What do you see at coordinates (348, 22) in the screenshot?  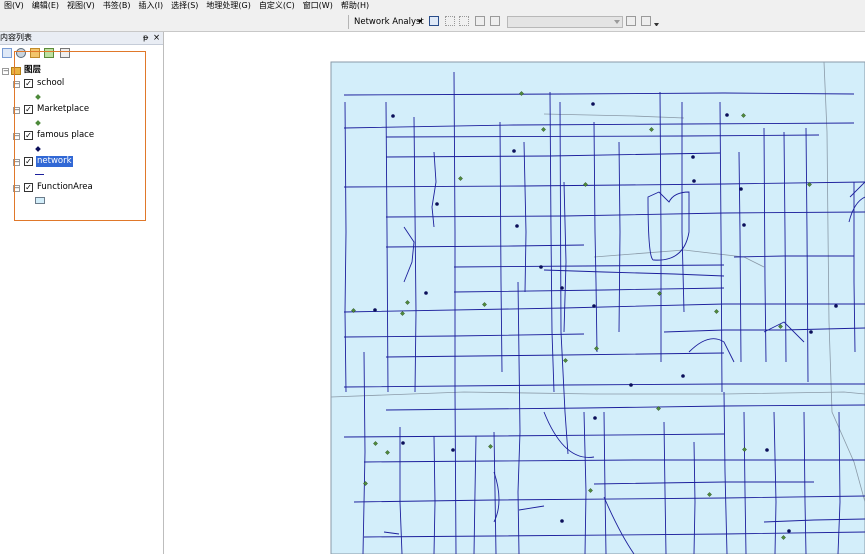 I see `toolbar-grip` at bounding box center [348, 22].